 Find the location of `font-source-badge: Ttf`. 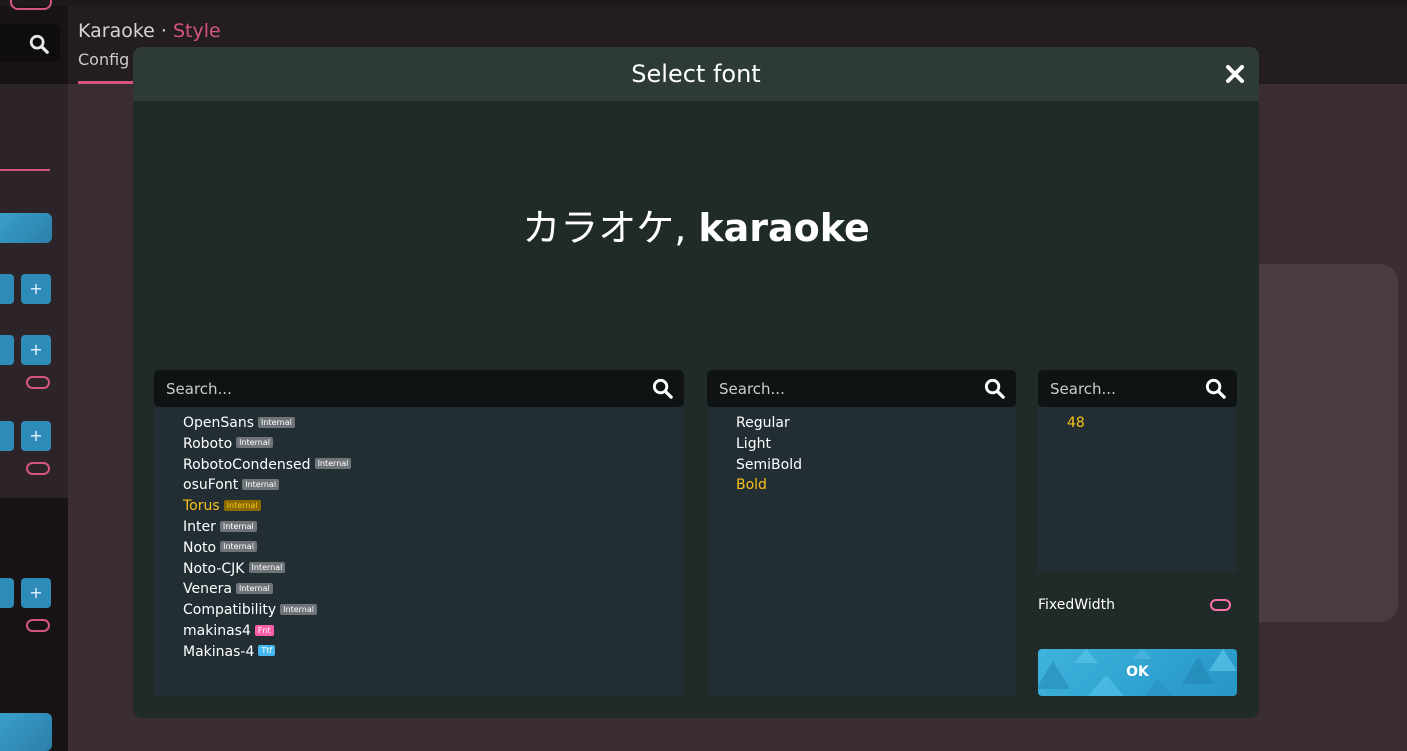

font-source-badge: Ttf is located at coordinates (267, 651).